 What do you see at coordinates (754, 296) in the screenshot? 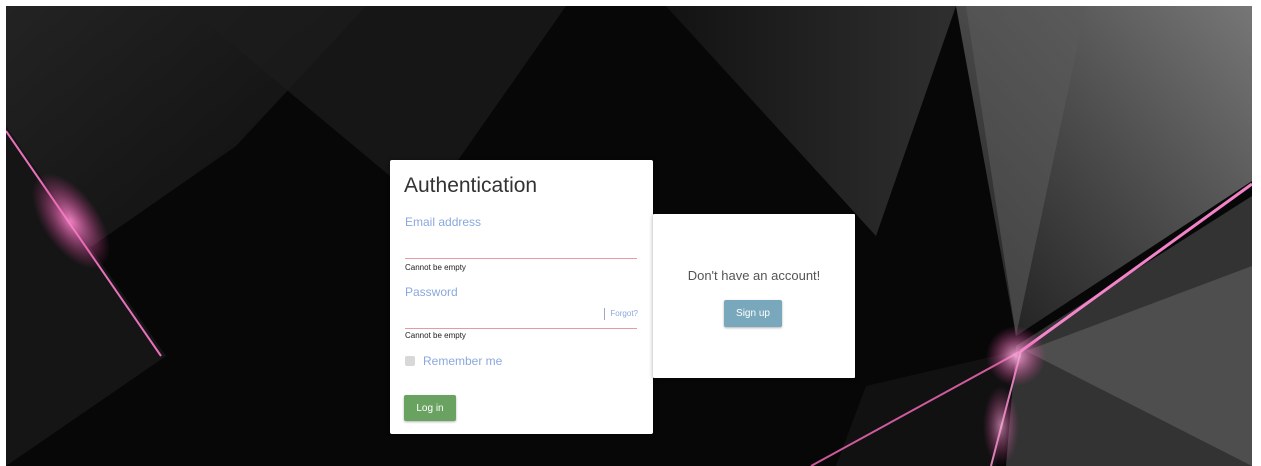
I see `signup-card: Don't have an account! Sign up` at bounding box center [754, 296].